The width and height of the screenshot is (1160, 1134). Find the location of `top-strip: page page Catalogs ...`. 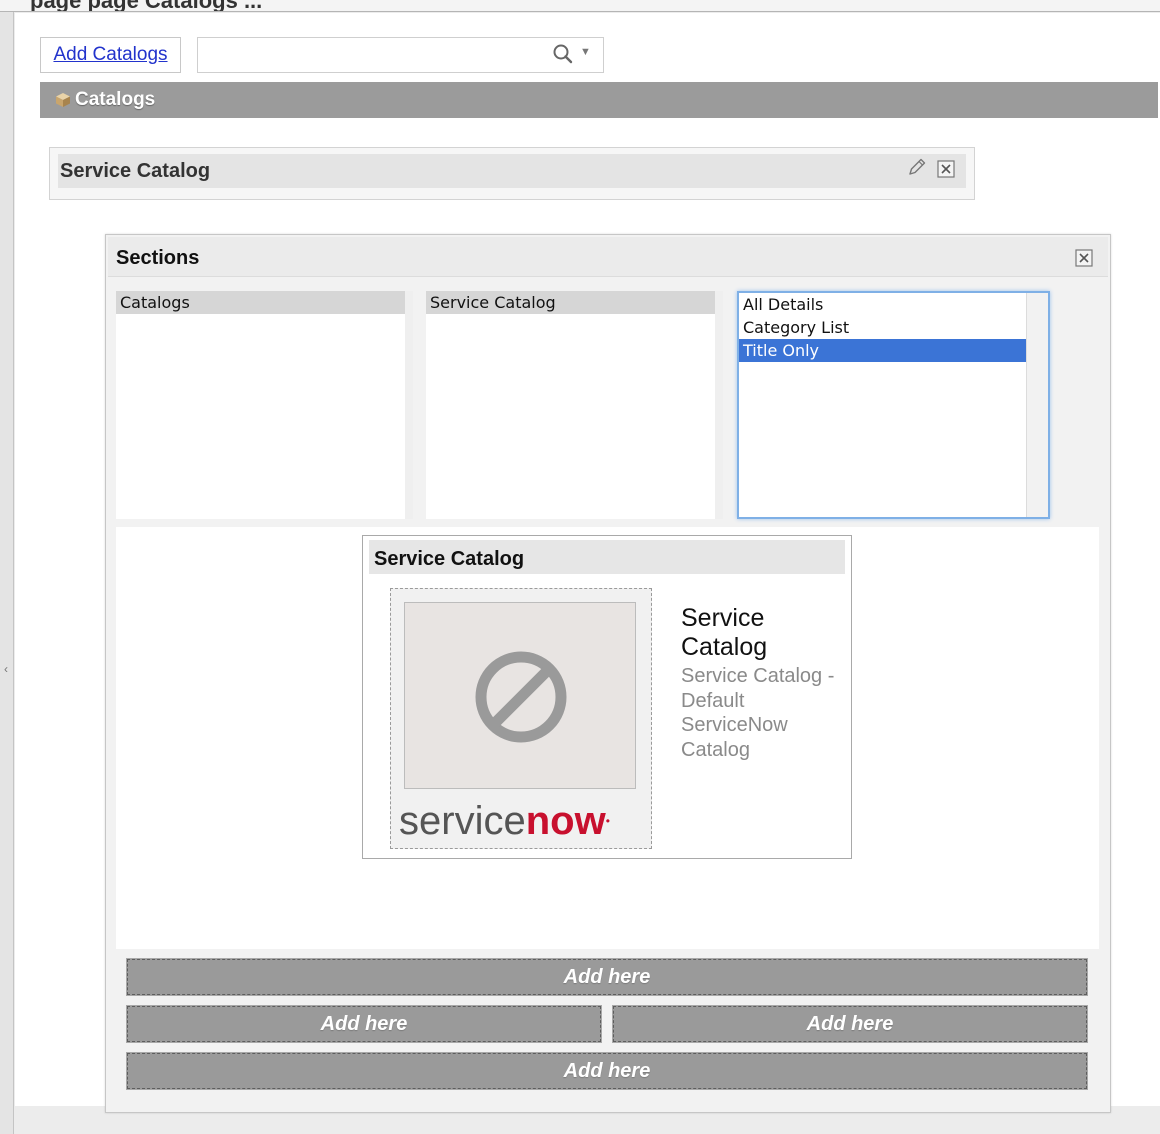

top-strip: page page Catalogs ... is located at coordinates (580, 6).